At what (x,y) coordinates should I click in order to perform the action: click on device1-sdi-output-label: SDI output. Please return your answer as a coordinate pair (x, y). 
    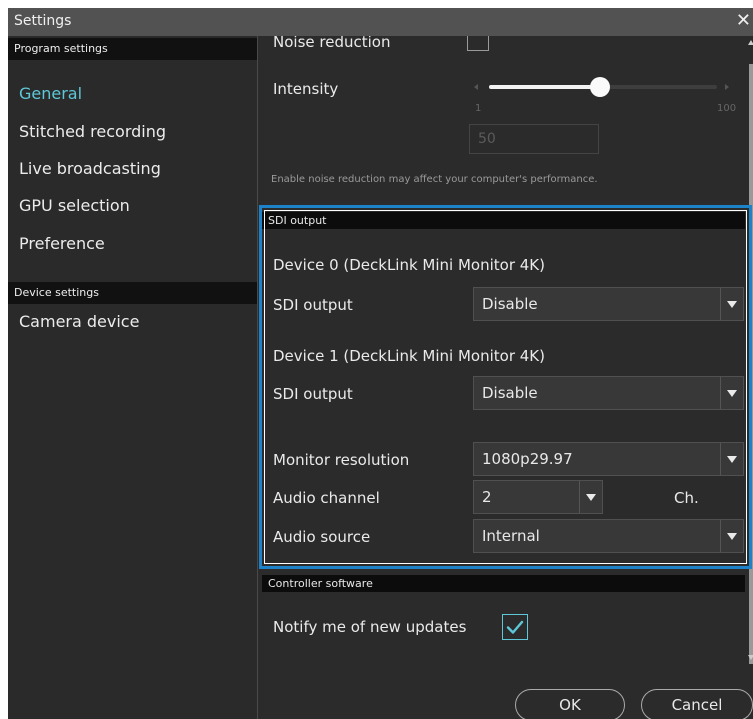
    Looking at the image, I should click on (313, 394).